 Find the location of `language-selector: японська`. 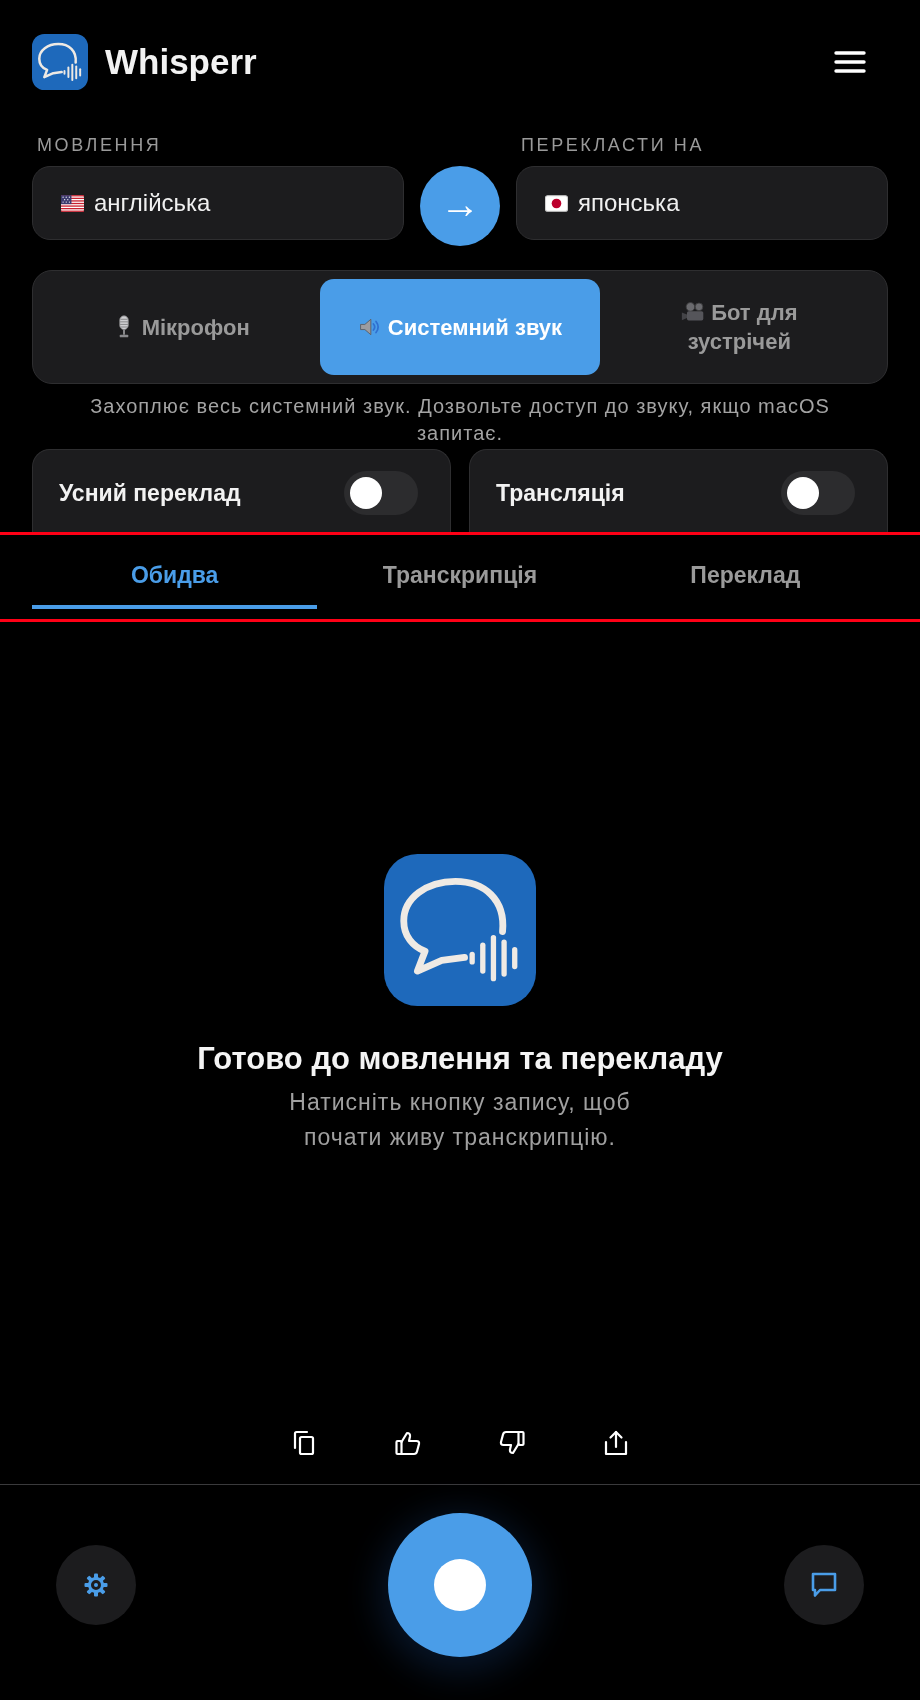

language-selector: японська is located at coordinates (702, 203).